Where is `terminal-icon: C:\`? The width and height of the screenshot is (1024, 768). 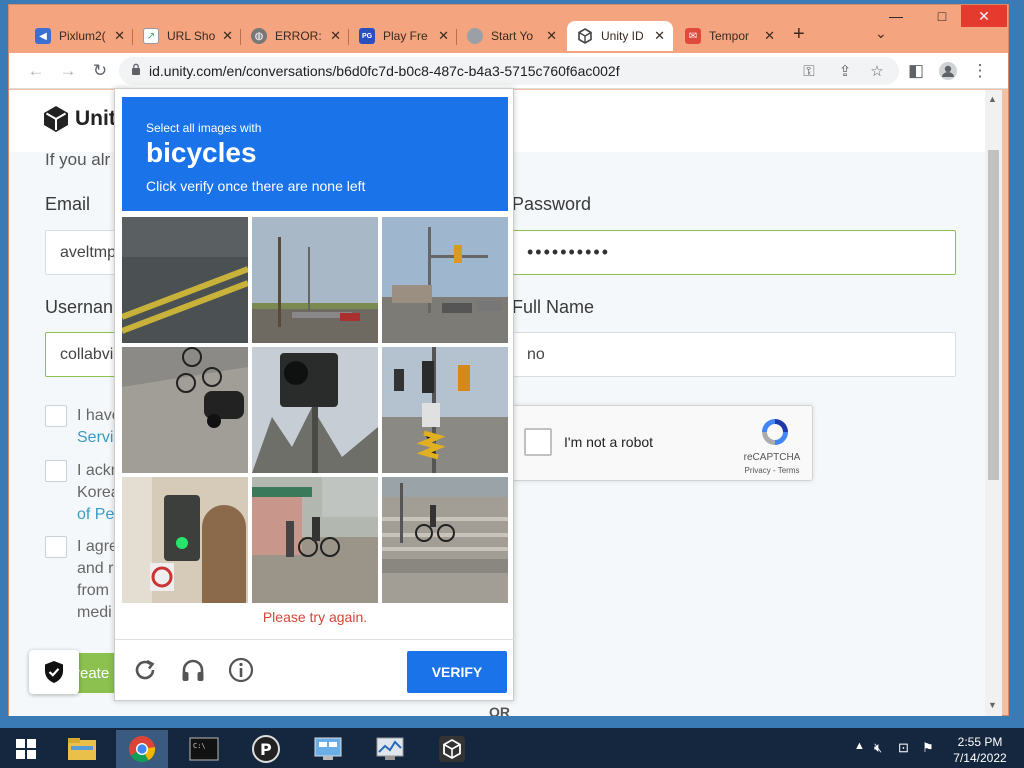 terminal-icon: C:\ is located at coordinates (204, 749).